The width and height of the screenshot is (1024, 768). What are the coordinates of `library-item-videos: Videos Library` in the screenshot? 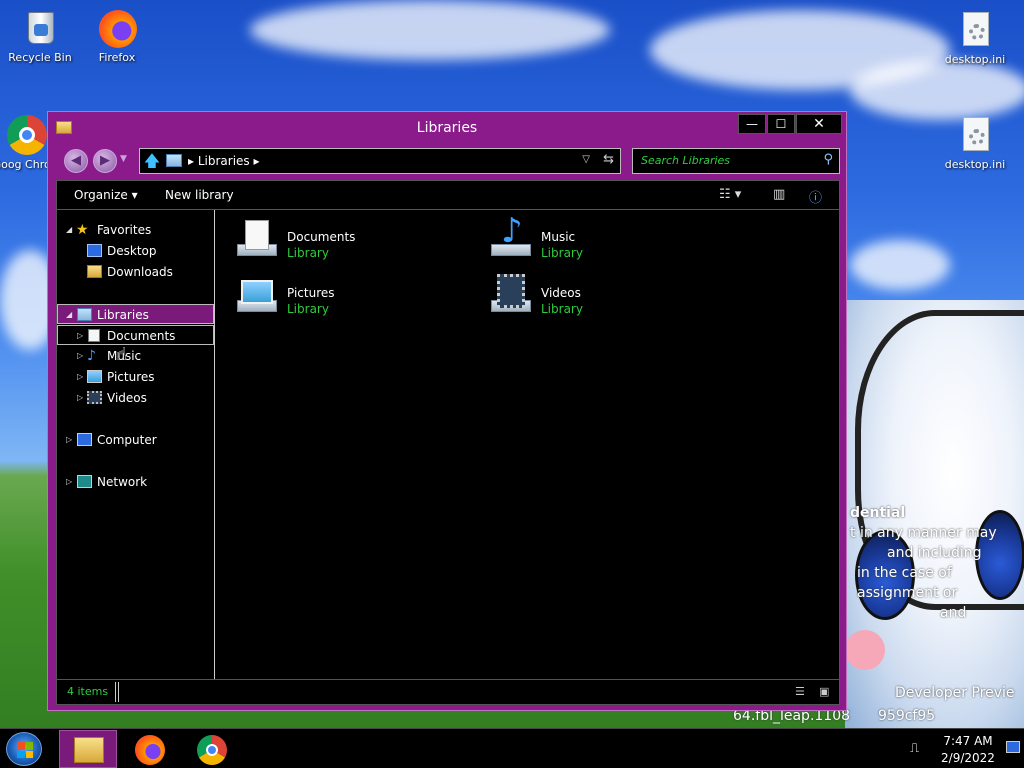 It's located at (602, 293).